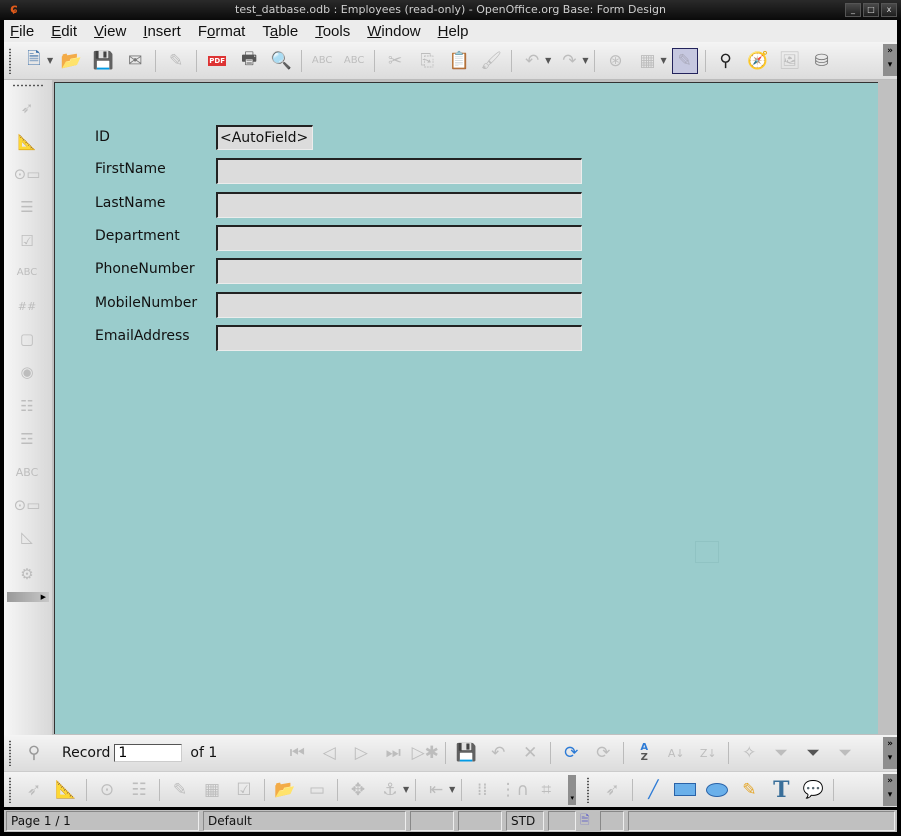 The image size is (901, 836). Describe the element at coordinates (790, 61) in the screenshot. I see `gallery-icon: 🖼` at that location.